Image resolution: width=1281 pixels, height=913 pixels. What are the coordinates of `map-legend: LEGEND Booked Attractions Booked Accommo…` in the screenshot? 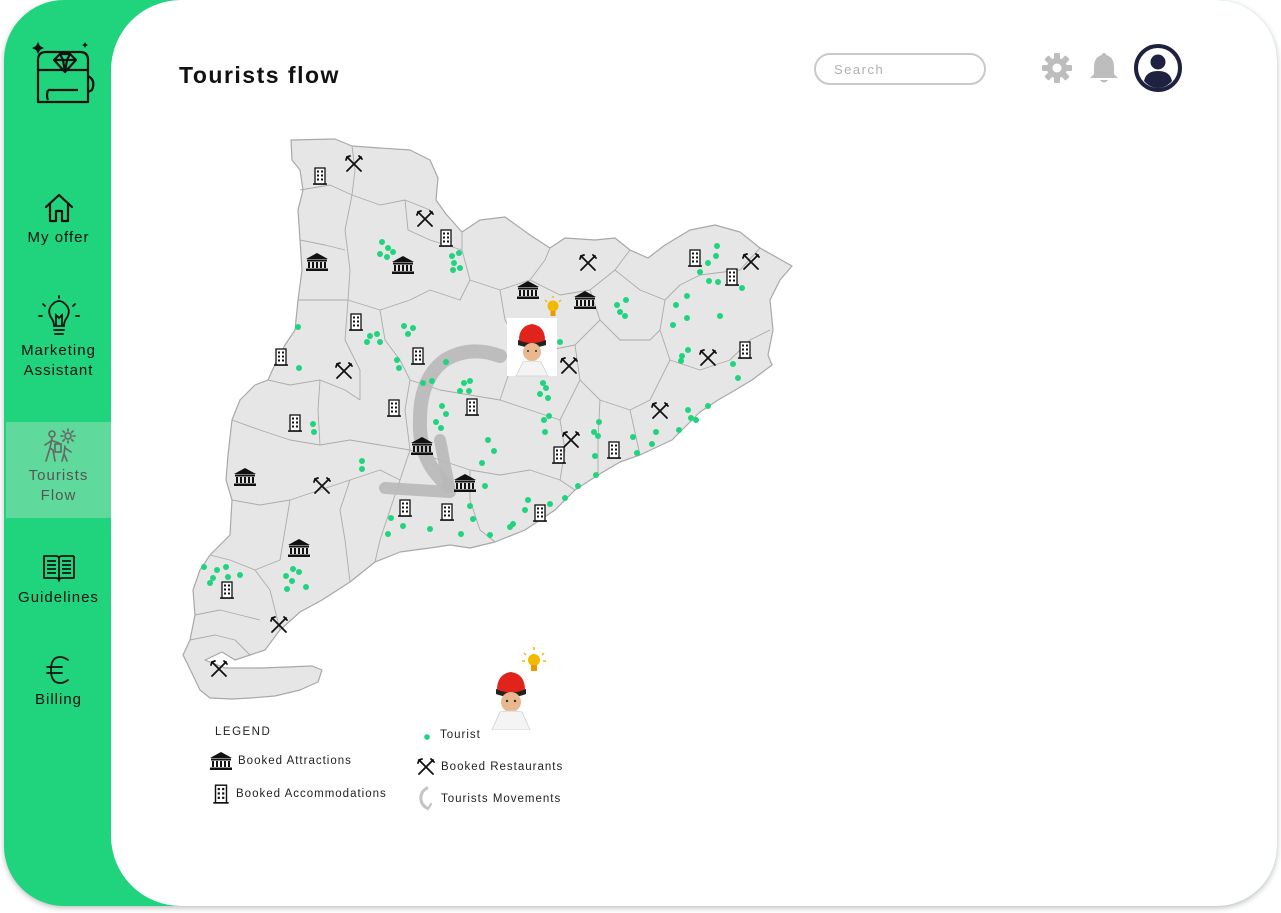 It's located at (410, 771).